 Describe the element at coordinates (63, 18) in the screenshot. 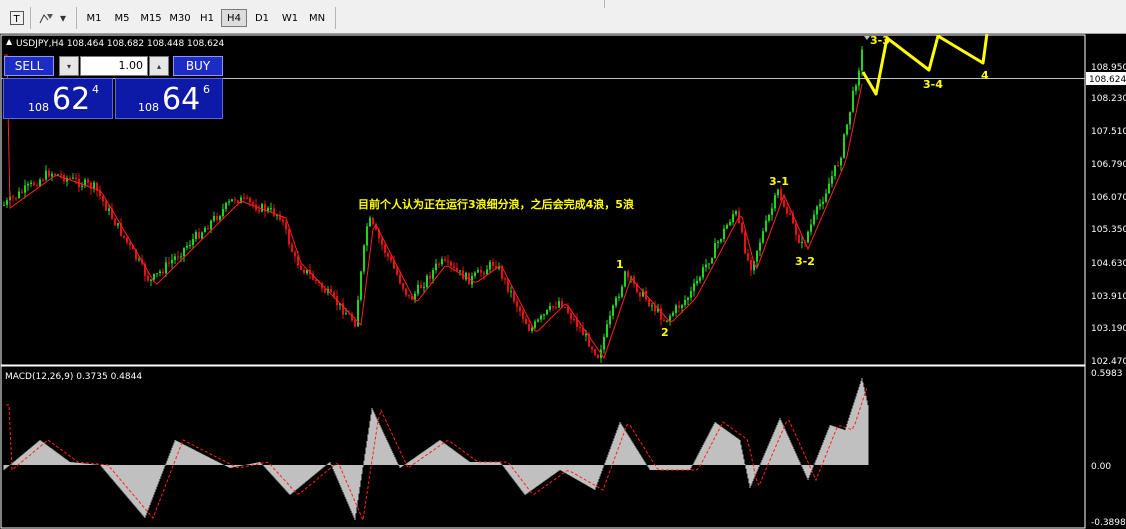

I see `chevron-down-icon: ▾` at that location.